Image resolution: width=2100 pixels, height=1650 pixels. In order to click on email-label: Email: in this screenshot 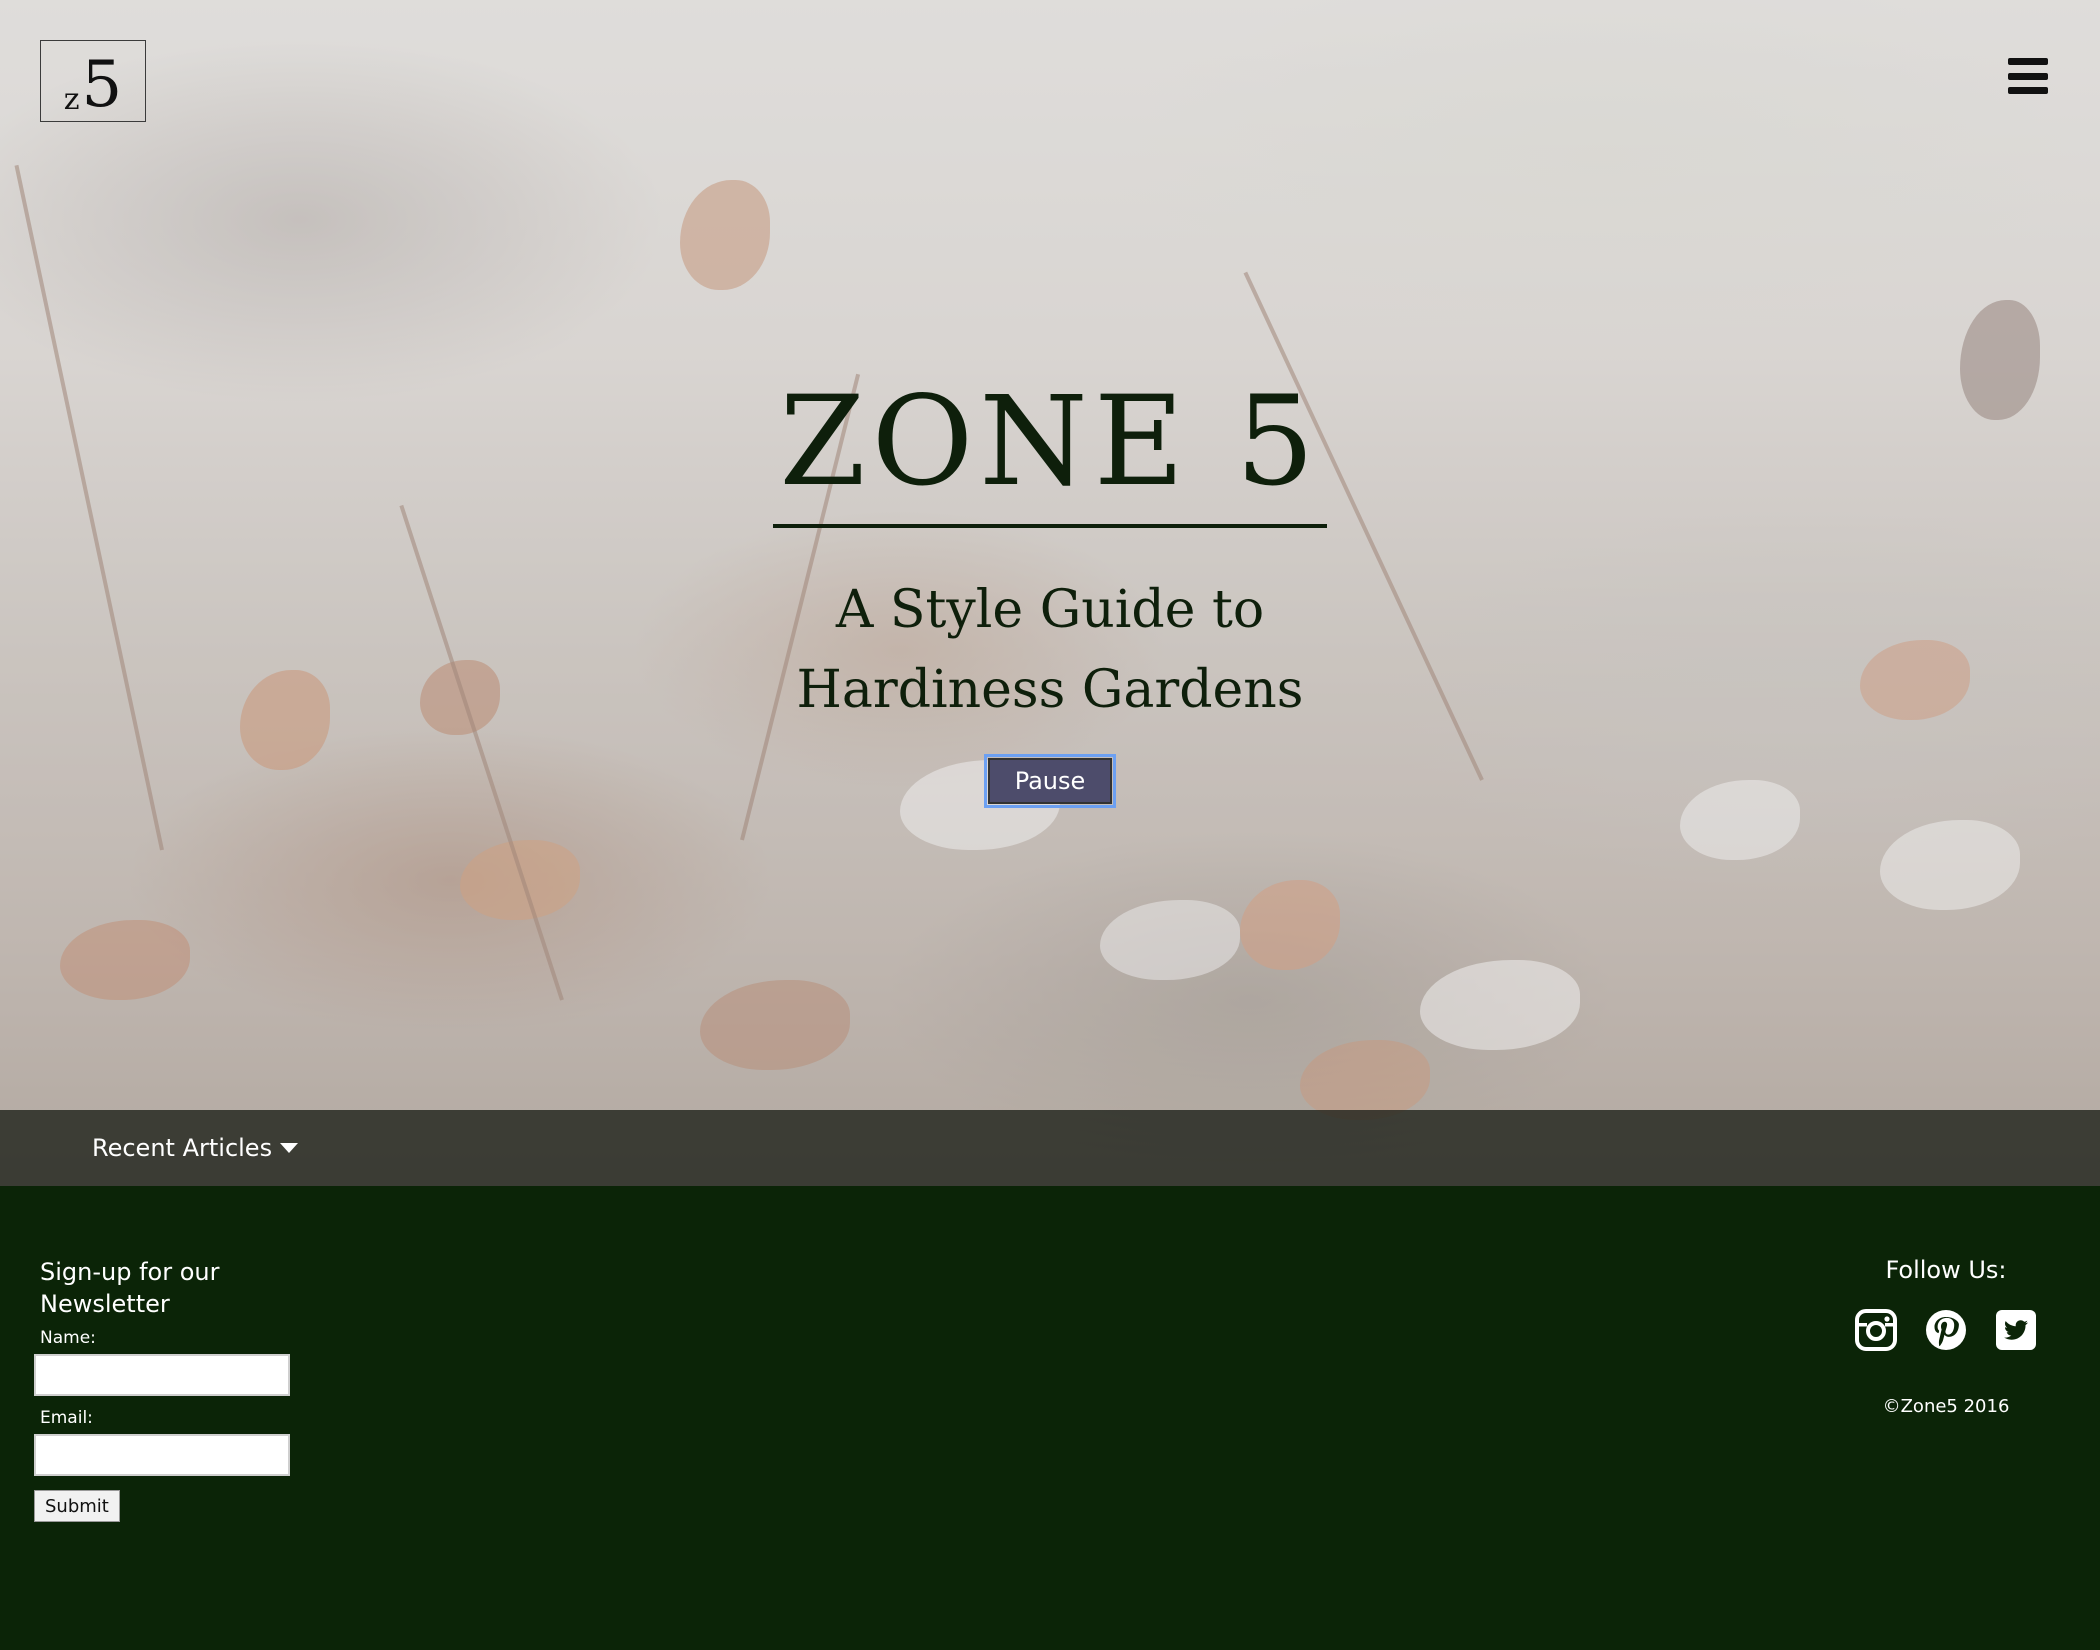, I will do `click(66, 1418)`.